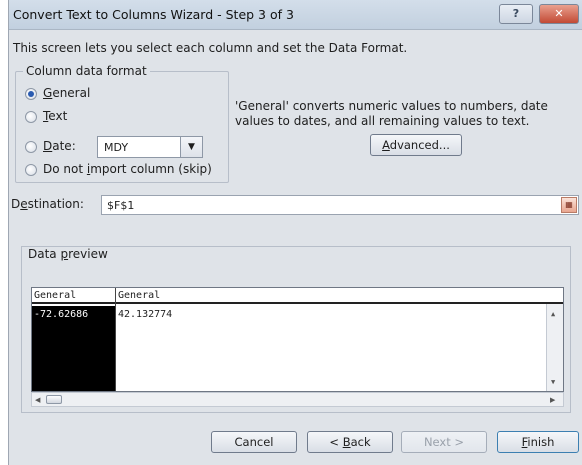  What do you see at coordinates (121, 205) in the screenshot?
I see `destination-value: $F$1` at bounding box center [121, 205].